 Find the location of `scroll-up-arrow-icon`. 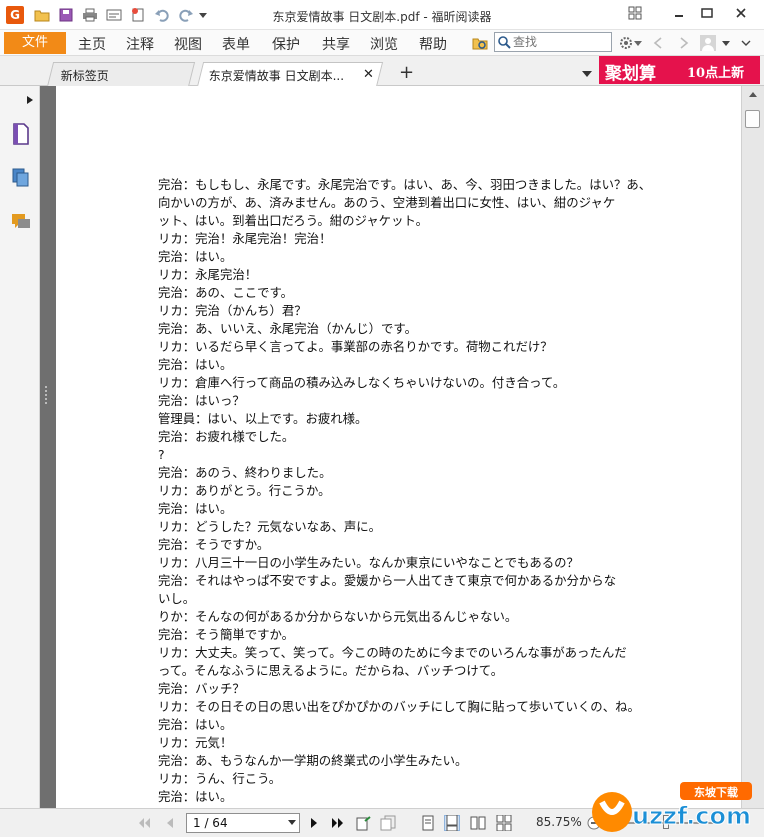

scroll-up-arrow-icon is located at coordinates (753, 94).